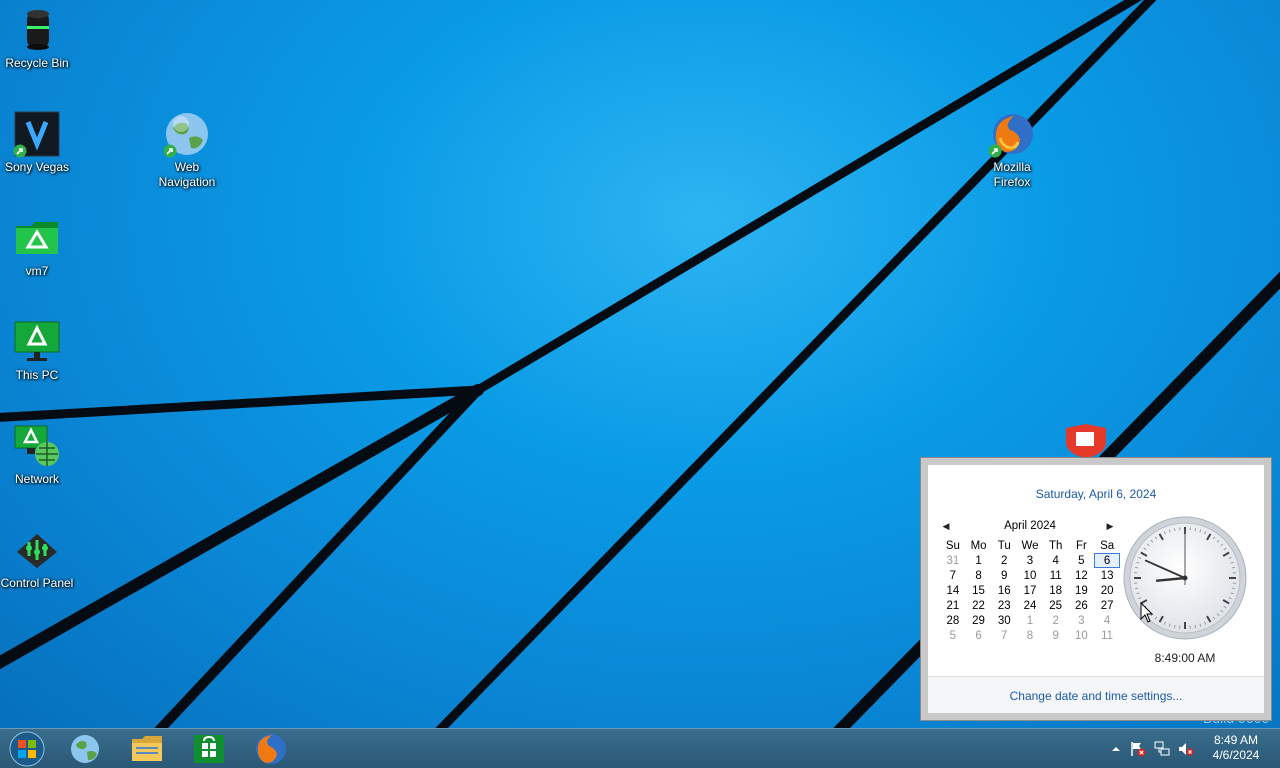 Image resolution: width=1280 pixels, height=768 pixels. What do you see at coordinates (1236, 748) in the screenshot?
I see `taskbar-clock: 8:49 AM 4/6/2024` at bounding box center [1236, 748].